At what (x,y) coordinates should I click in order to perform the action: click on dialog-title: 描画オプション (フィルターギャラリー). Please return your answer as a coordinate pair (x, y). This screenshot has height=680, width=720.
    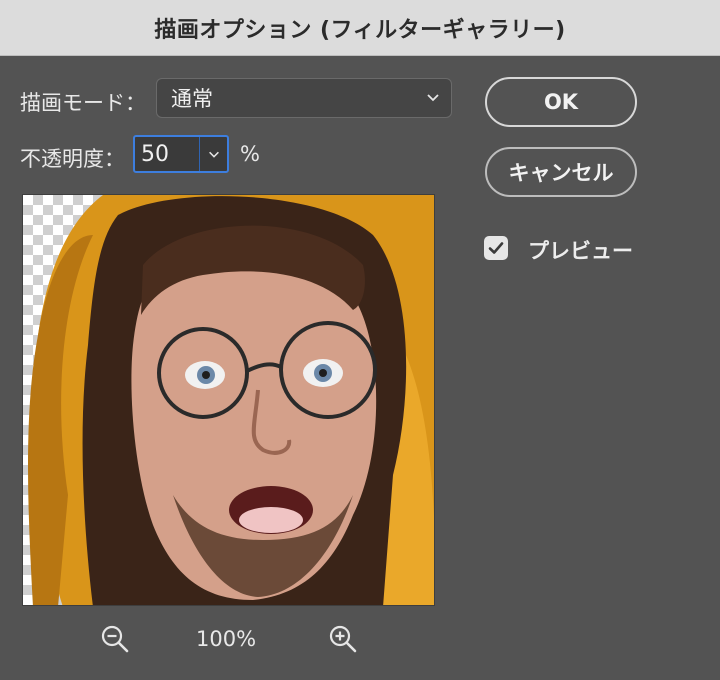
    Looking at the image, I should click on (360, 28).